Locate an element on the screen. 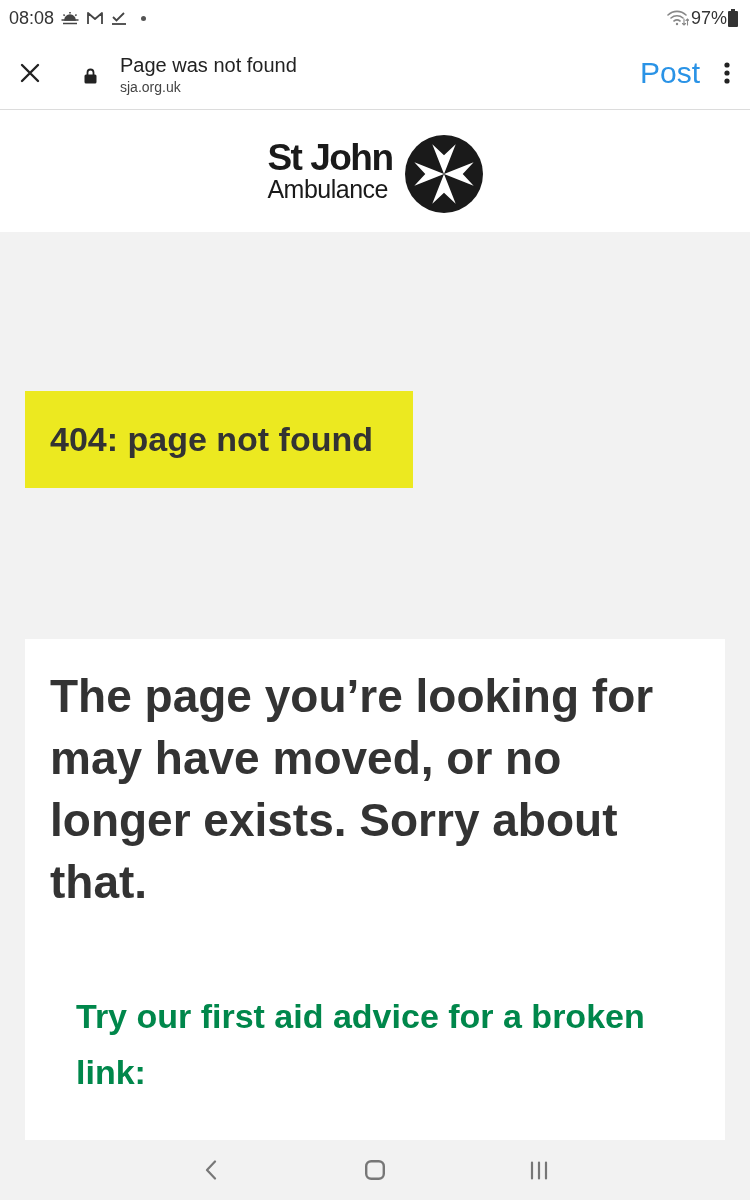  logo-text: St John is located at coordinates (330, 158).